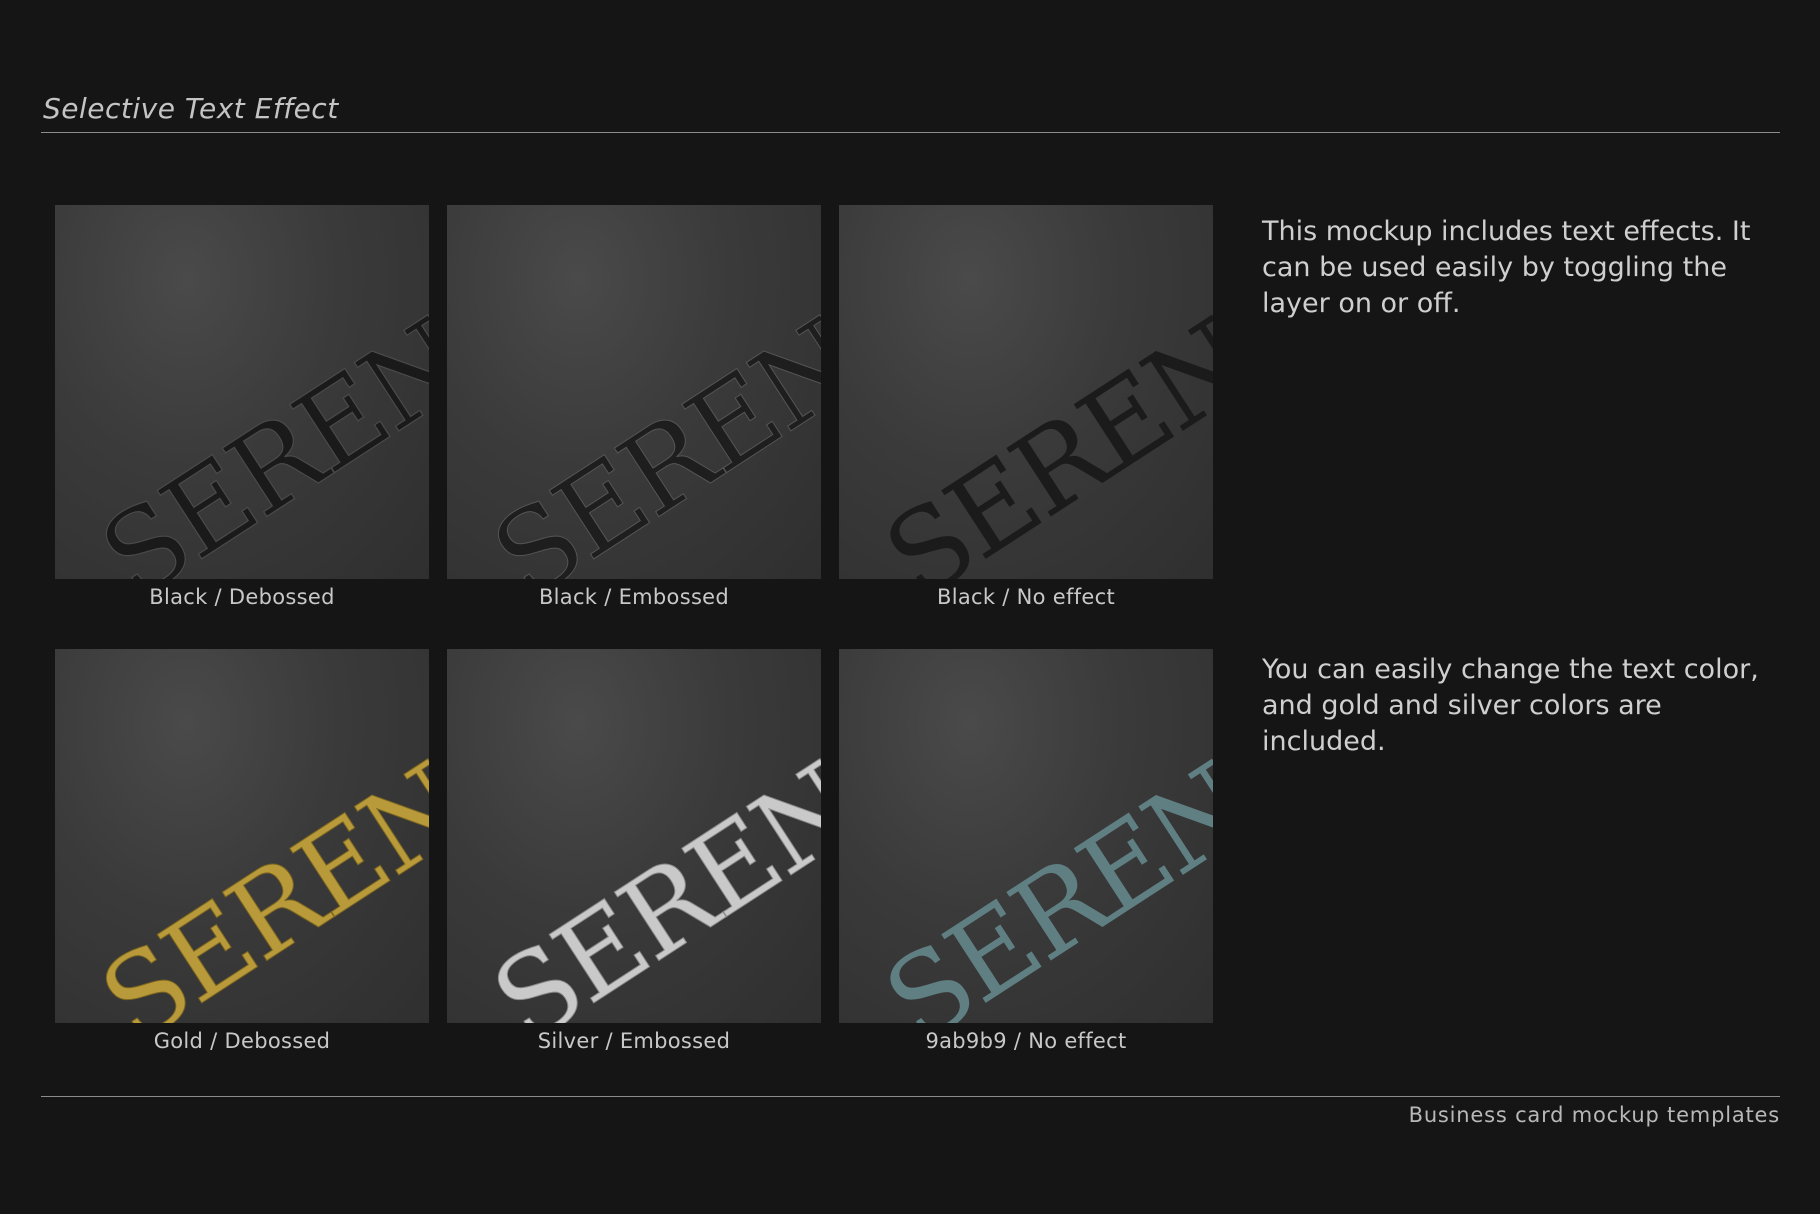 This screenshot has width=1820, height=1214. What do you see at coordinates (242, 597) in the screenshot?
I see `tile-caption: Black / Debossed` at bounding box center [242, 597].